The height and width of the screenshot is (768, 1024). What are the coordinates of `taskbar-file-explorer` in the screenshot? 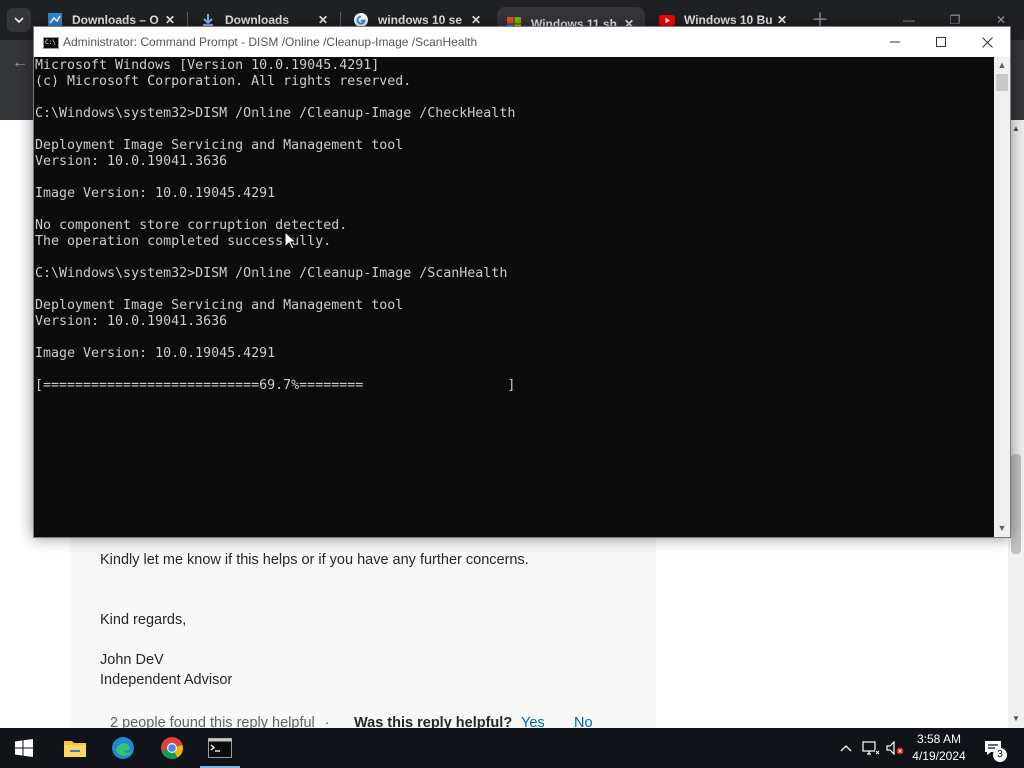 It's located at (75, 748).